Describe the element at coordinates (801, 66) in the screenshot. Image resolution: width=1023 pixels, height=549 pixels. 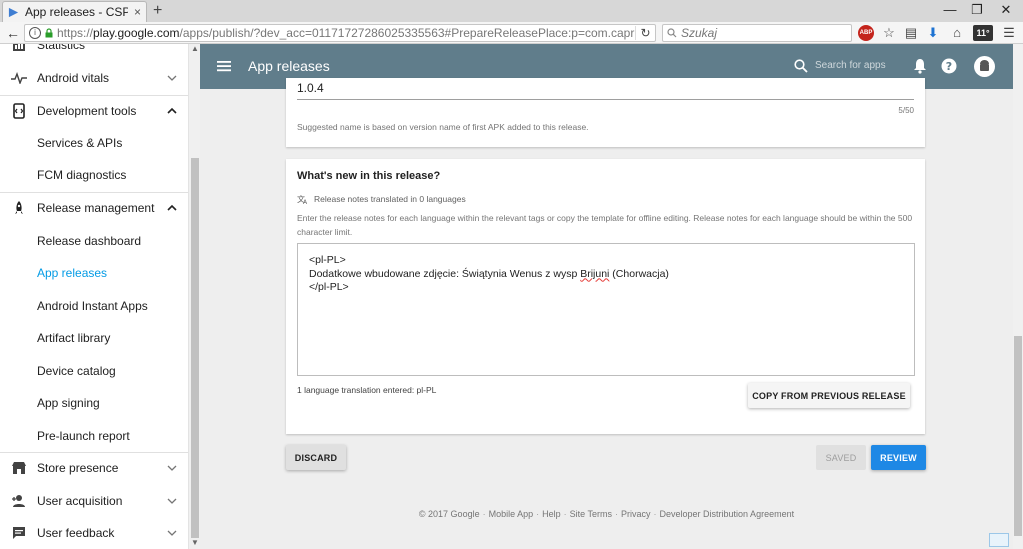
I see `search-icon` at that location.